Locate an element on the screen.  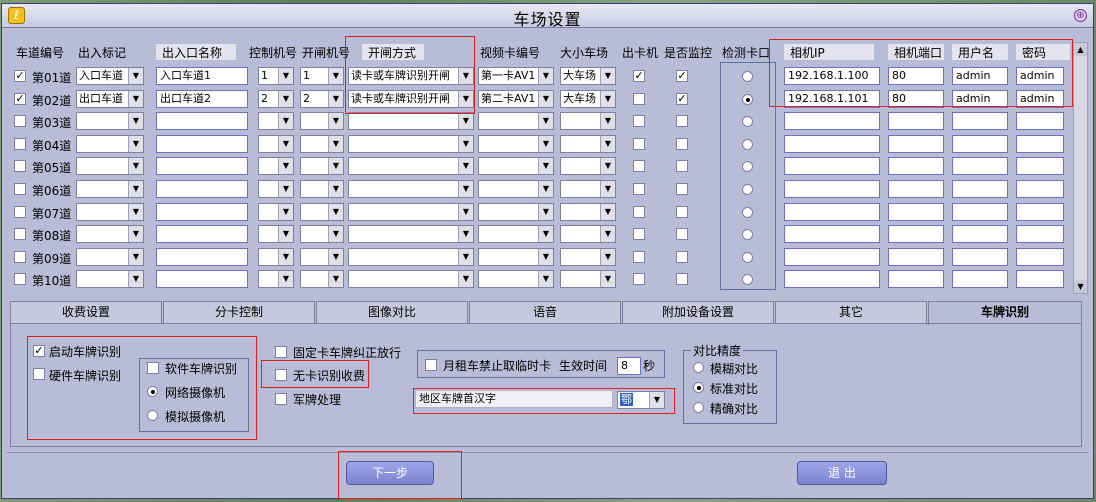
monitor-checkbox: ✓ is located at coordinates (682, 76).